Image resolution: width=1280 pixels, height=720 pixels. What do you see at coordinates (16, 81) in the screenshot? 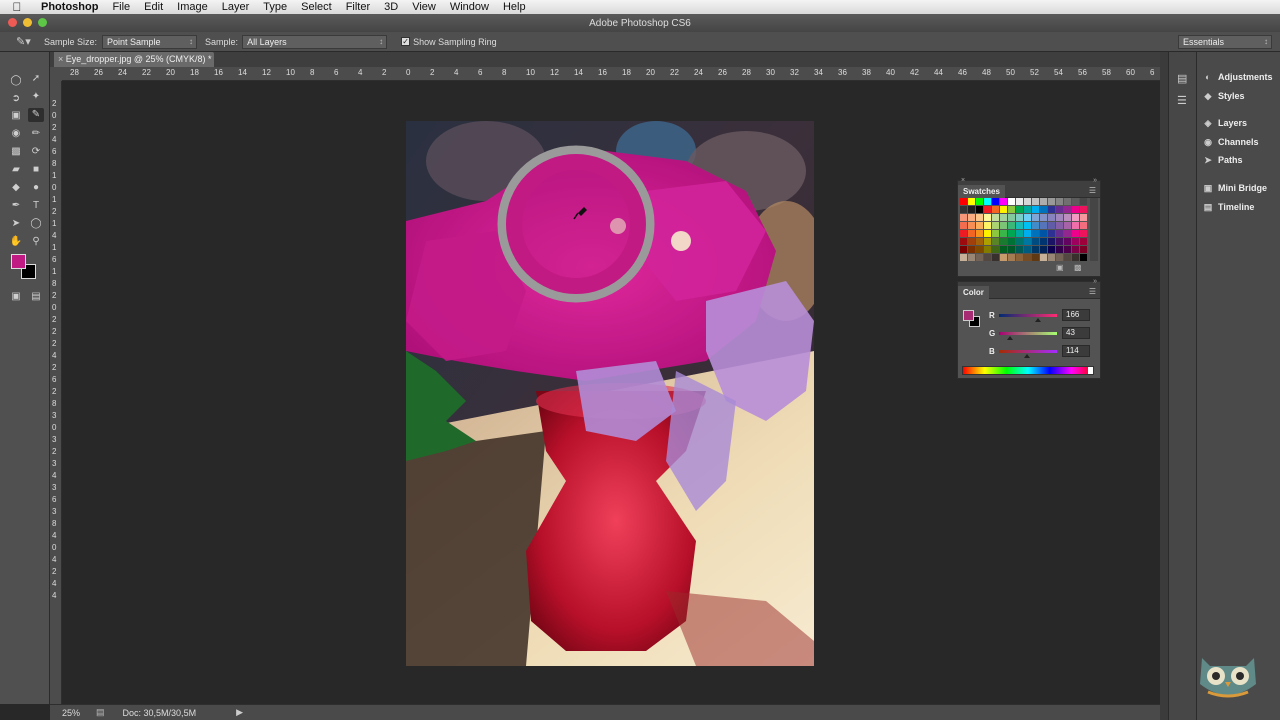
I see `marquee-tool-icon: ◯` at bounding box center [16, 81].